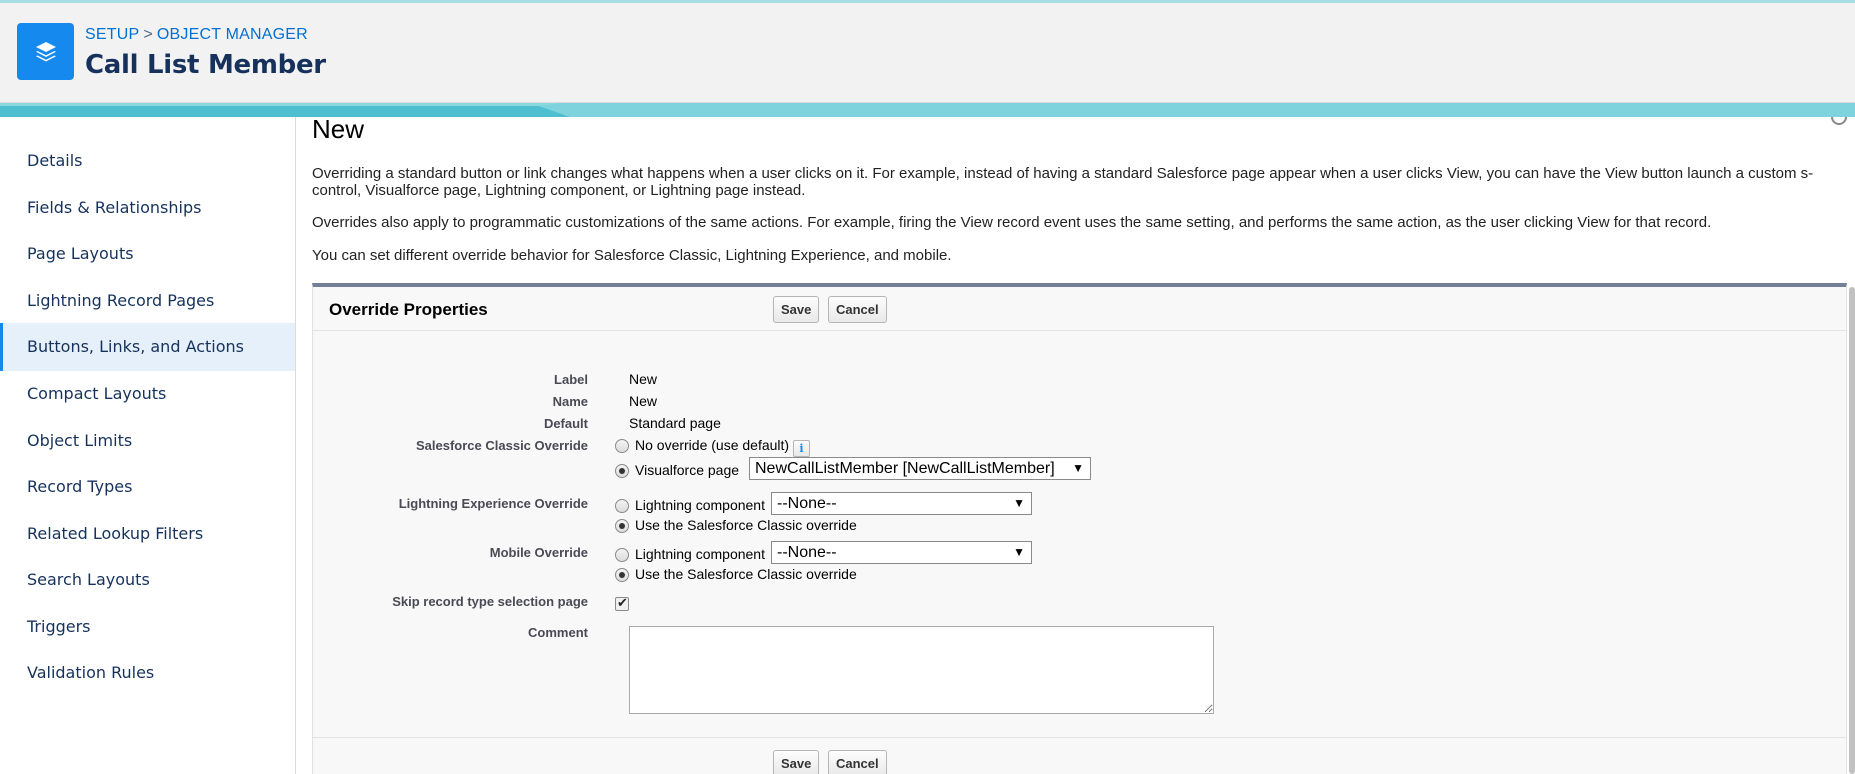 Image resolution: width=1855 pixels, height=774 pixels. Describe the element at coordinates (857, 762) in the screenshot. I see `cancel-button-bottom: Cancel` at that location.